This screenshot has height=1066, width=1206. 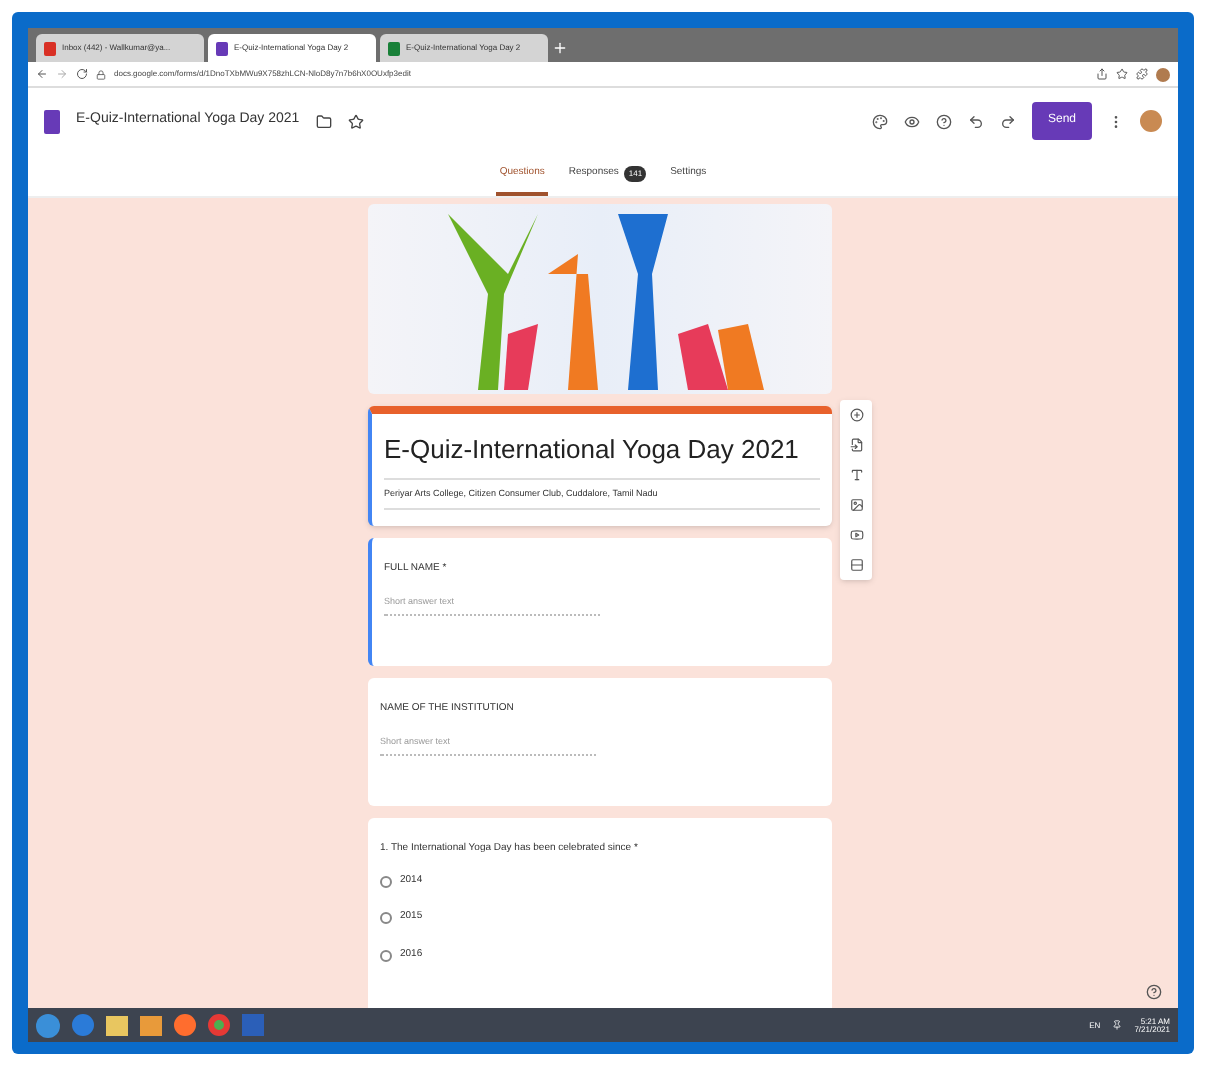 What do you see at coordinates (101, 74) in the screenshot?
I see `lock-icon` at bounding box center [101, 74].